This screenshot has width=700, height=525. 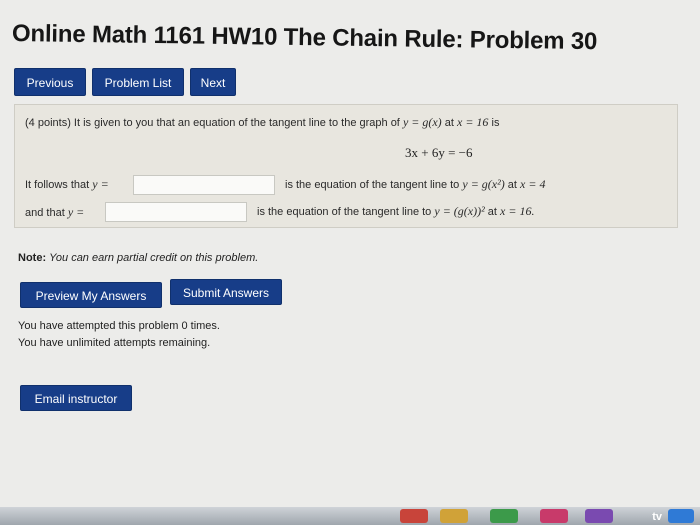 What do you see at coordinates (91, 295) in the screenshot?
I see `preview-answers-button: Preview My Answers` at bounding box center [91, 295].